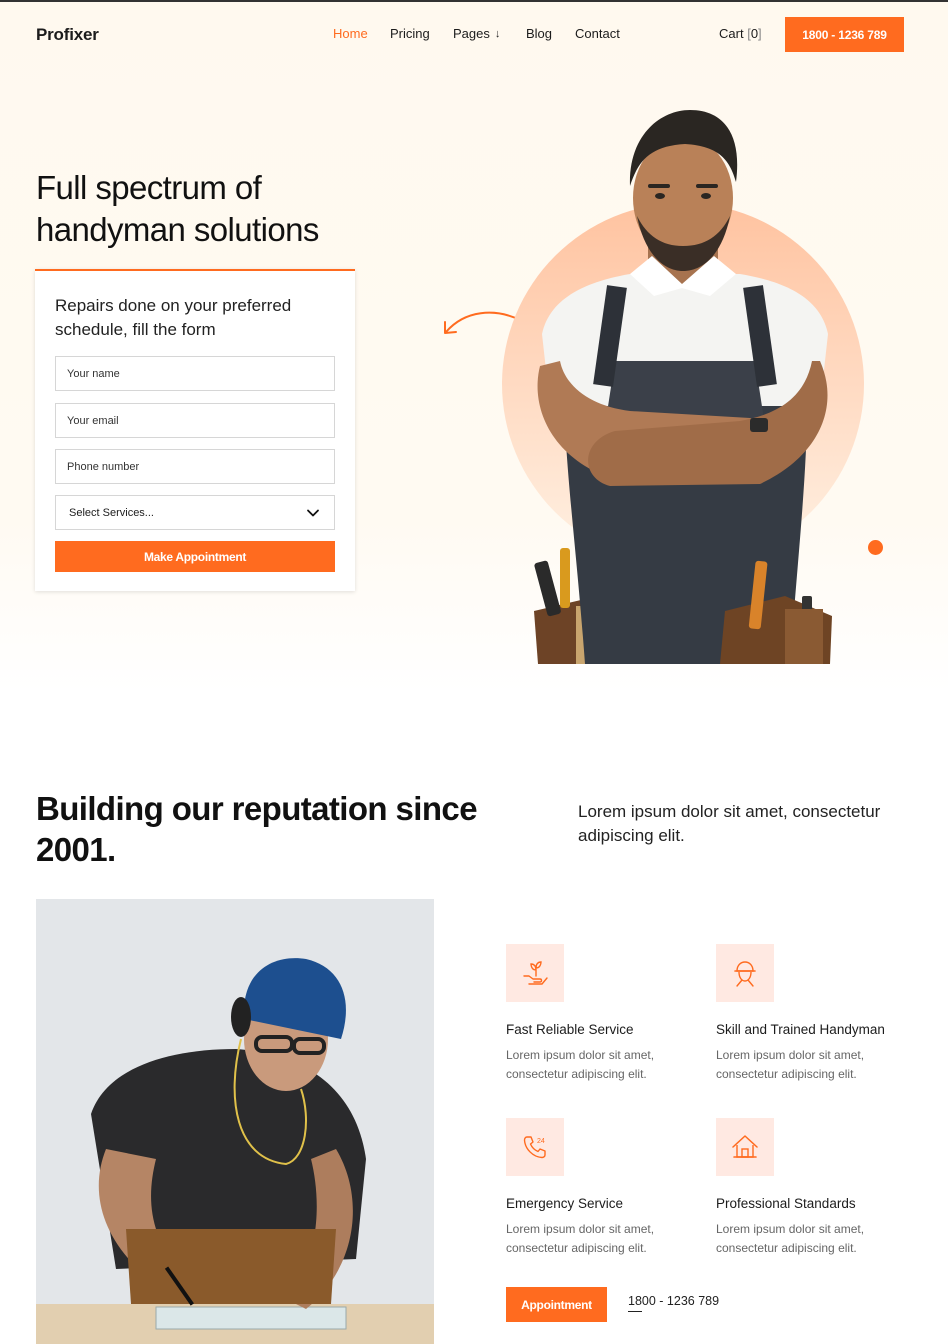 The image size is (948, 1344). Describe the element at coordinates (471, 33) in the screenshot. I see `nav-pages-label: Pages` at that location.